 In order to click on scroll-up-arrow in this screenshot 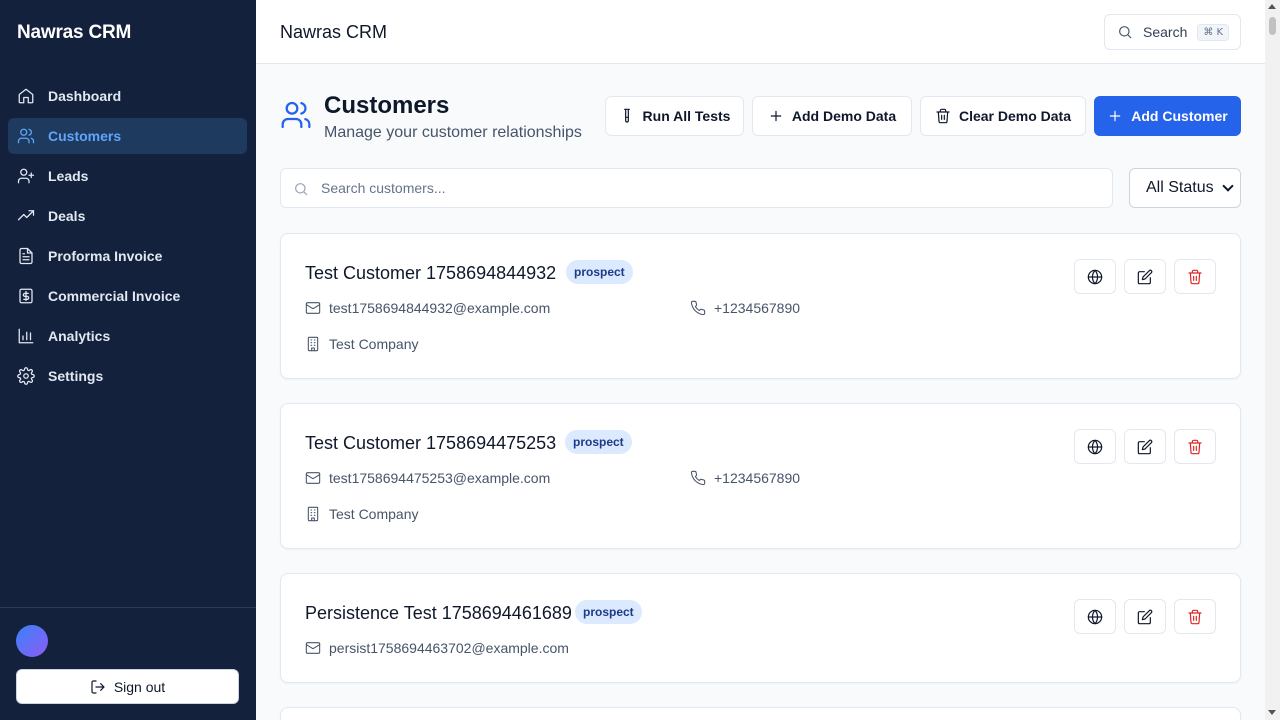, I will do `click(1272, 6)`.